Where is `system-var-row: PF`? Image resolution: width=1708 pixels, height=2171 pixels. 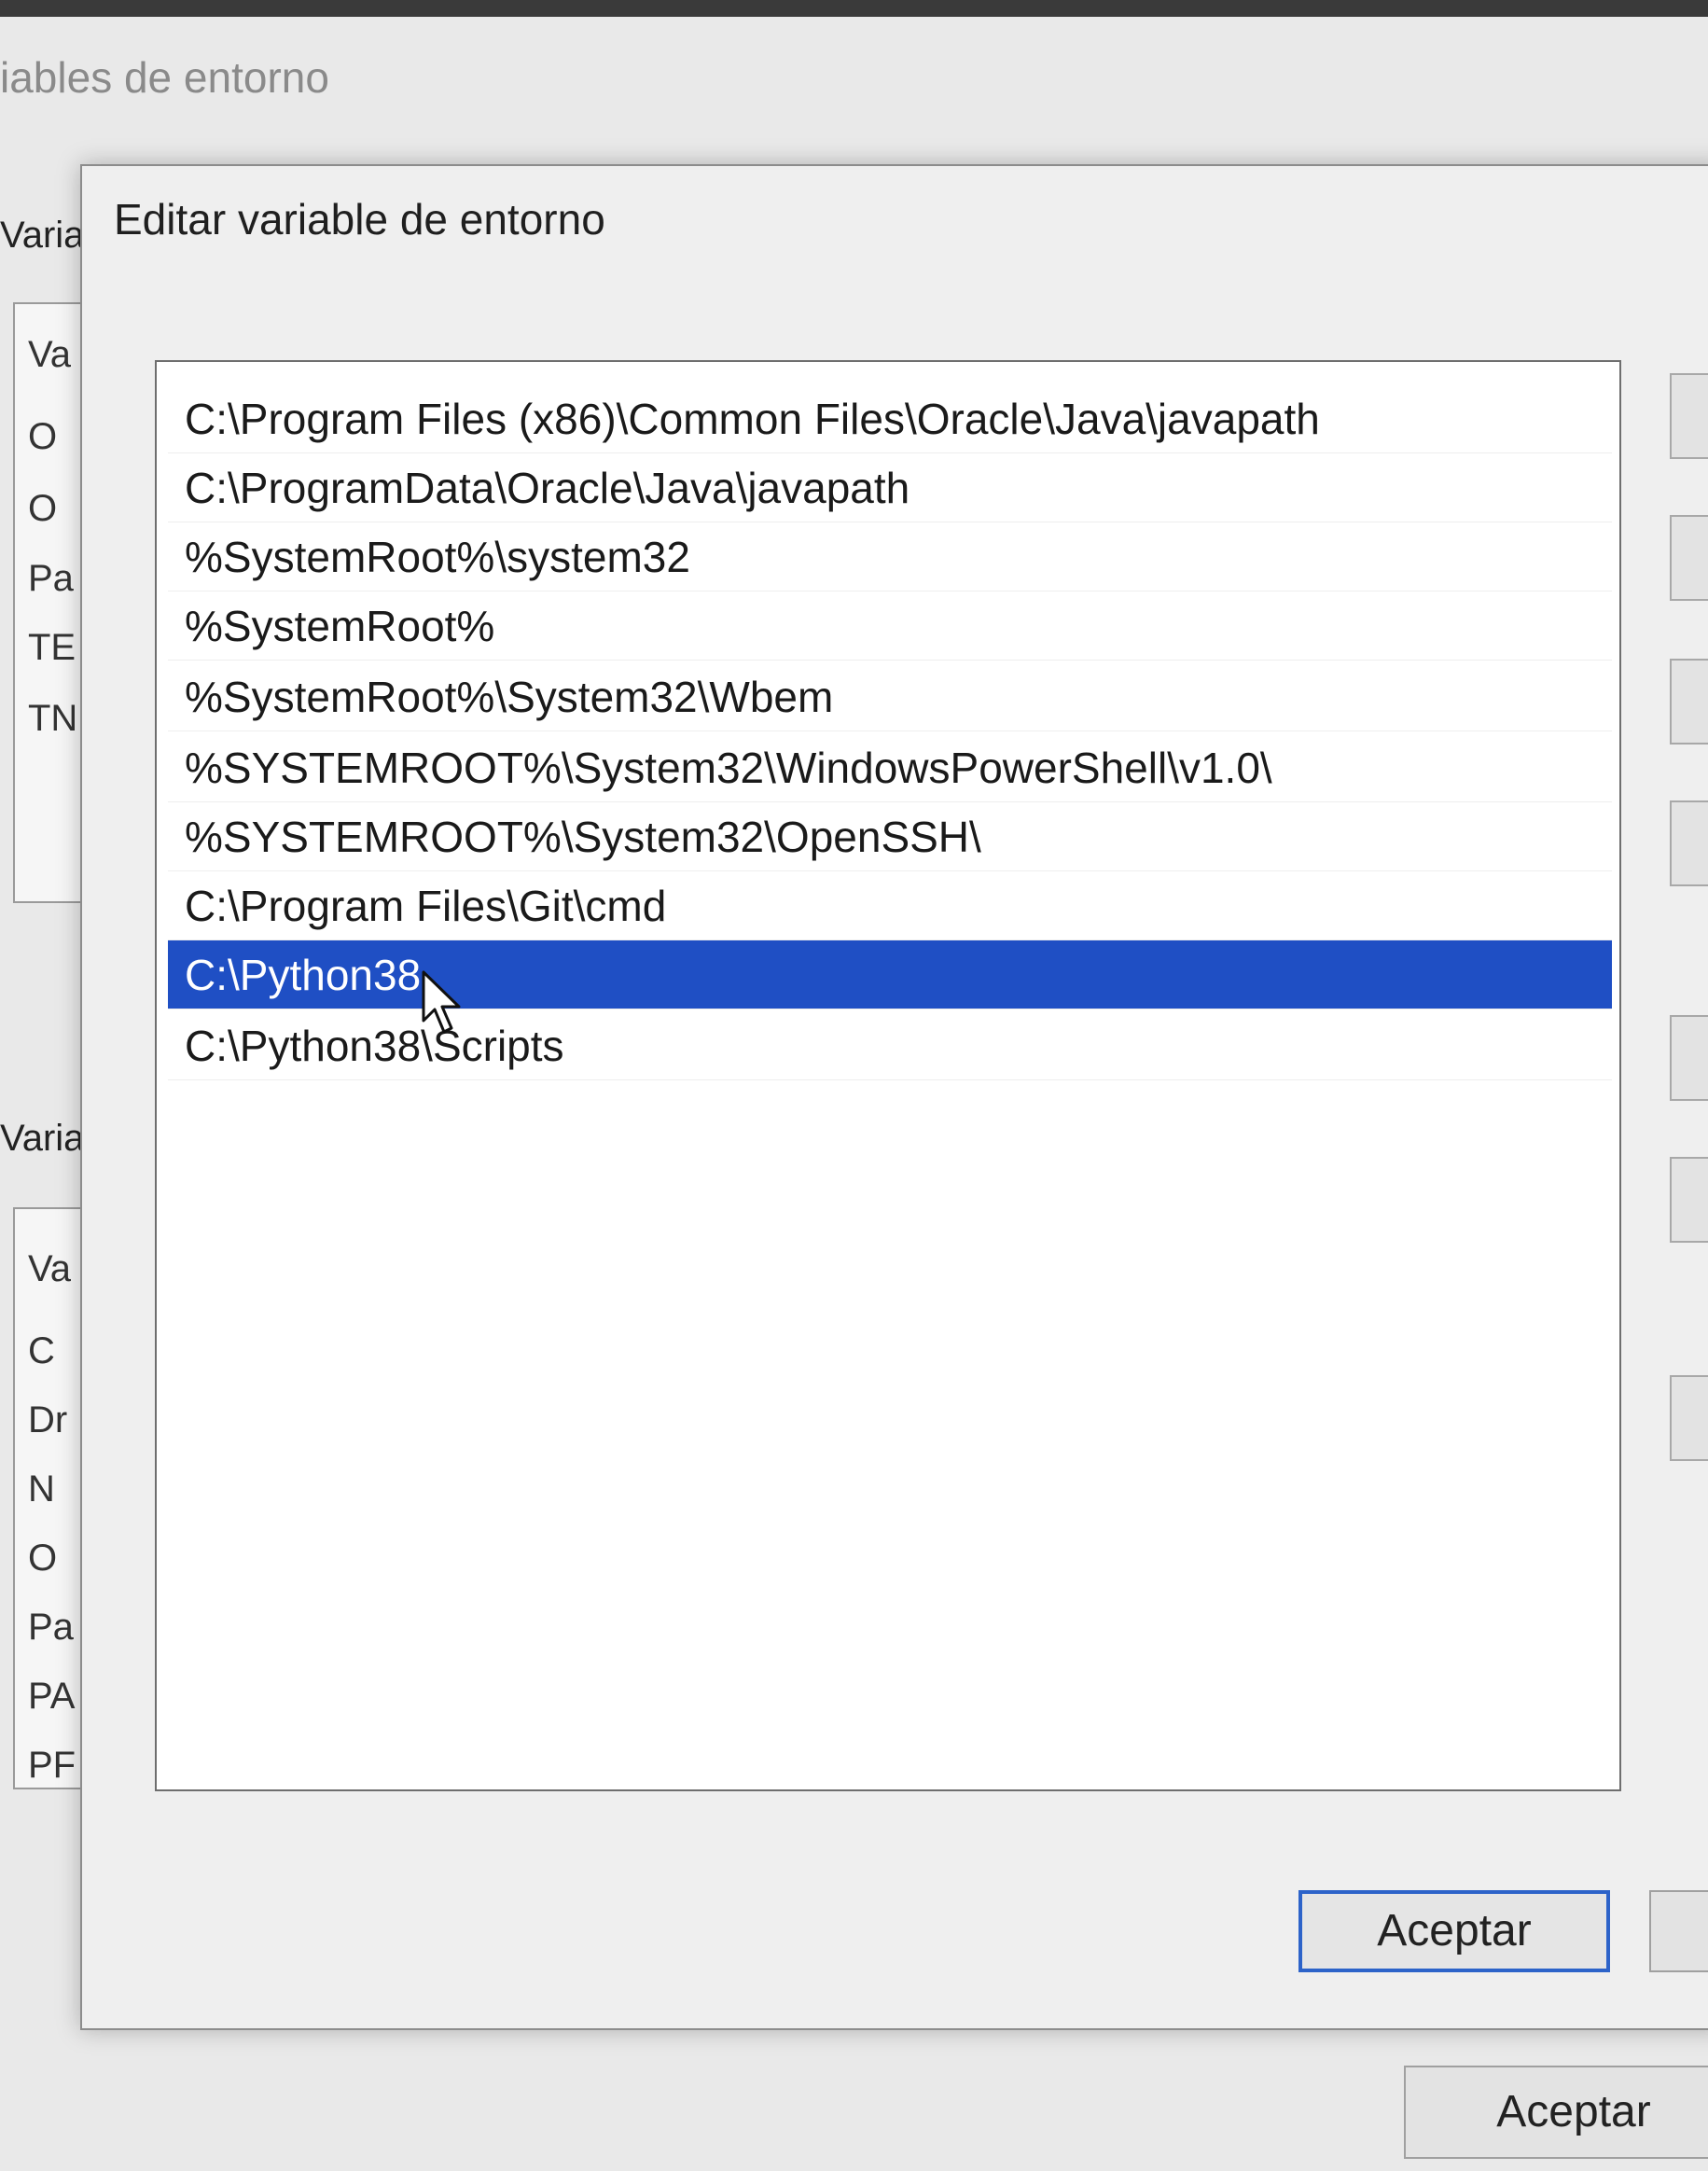
system-var-row: PF is located at coordinates (52, 1766).